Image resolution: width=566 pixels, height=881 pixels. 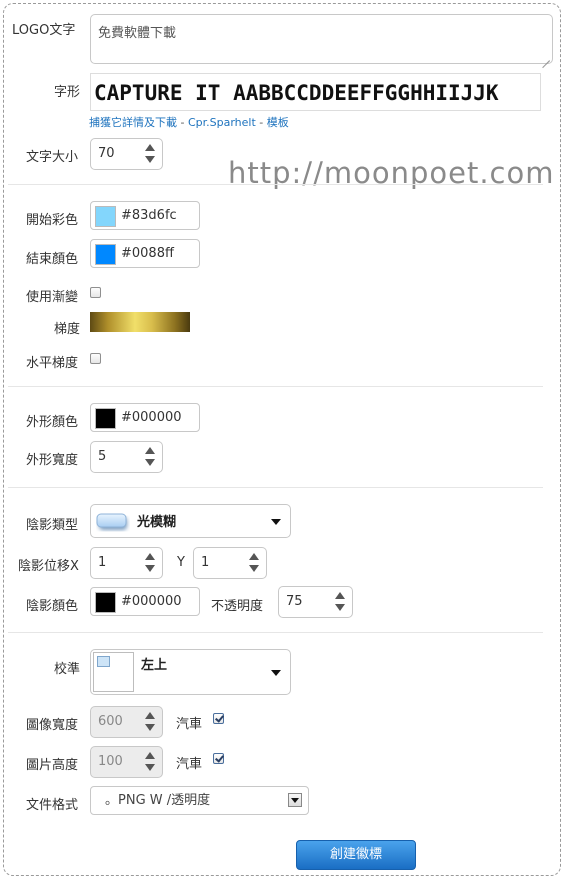 What do you see at coordinates (105, 254) in the screenshot?
I see `end-color-swatch` at bounding box center [105, 254].